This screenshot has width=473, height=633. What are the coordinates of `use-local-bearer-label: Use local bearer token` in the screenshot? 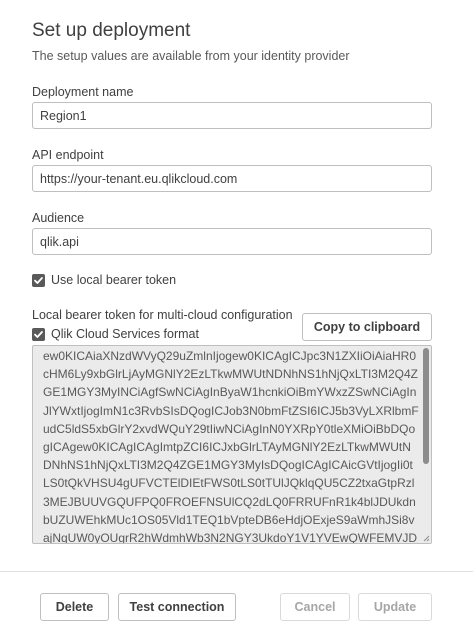 It's located at (114, 280).